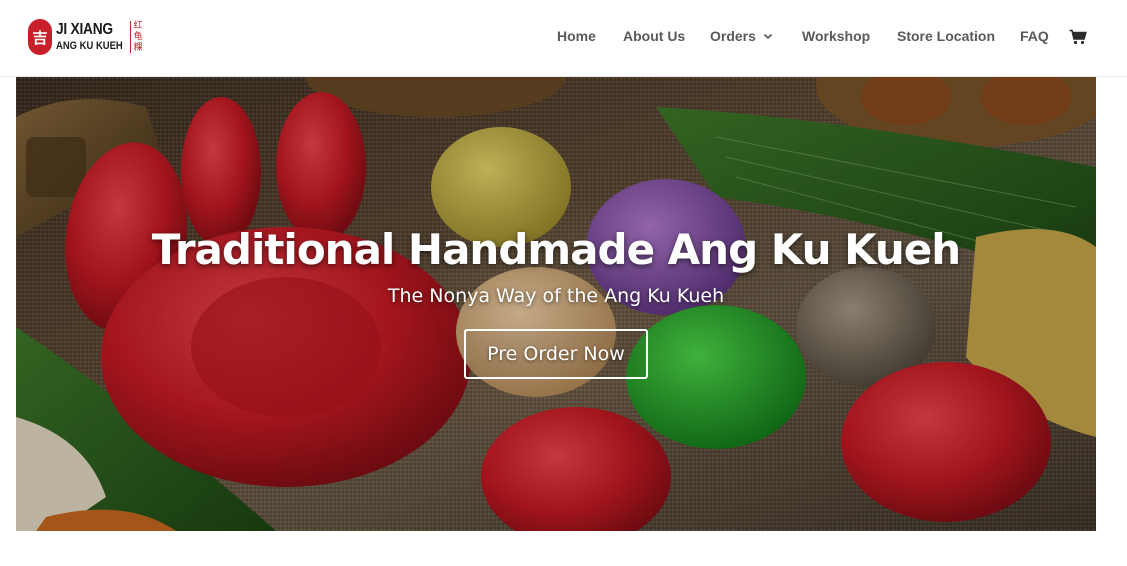 The width and height of the screenshot is (1127, 566). Describe the element at coordinates (84, 29) in the screenshot. I see `logo-line1: JI XIANG` at that location.